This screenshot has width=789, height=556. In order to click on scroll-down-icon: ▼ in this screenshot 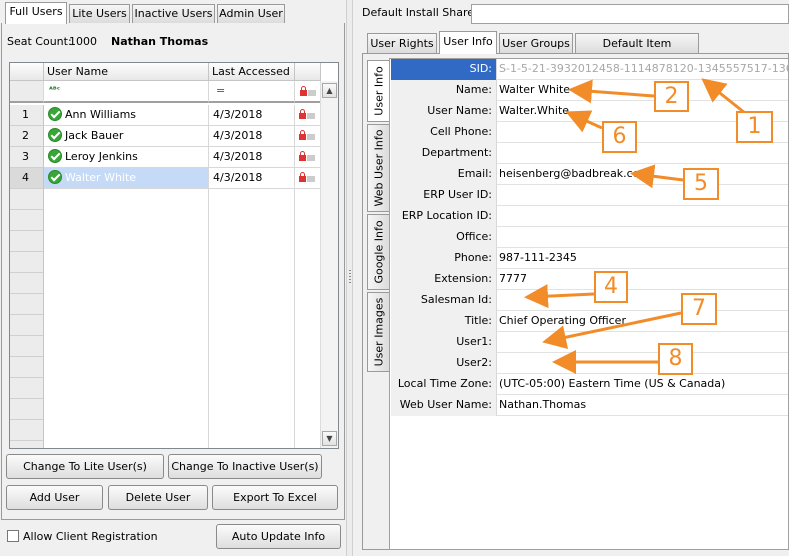, I will do `click(329, 438)`.